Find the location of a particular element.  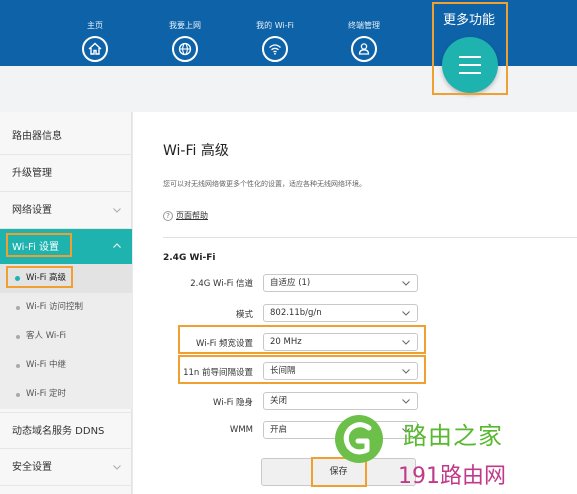

section-title-24g: 2.4G Wi-Fi is located at coordinates (189, 258).